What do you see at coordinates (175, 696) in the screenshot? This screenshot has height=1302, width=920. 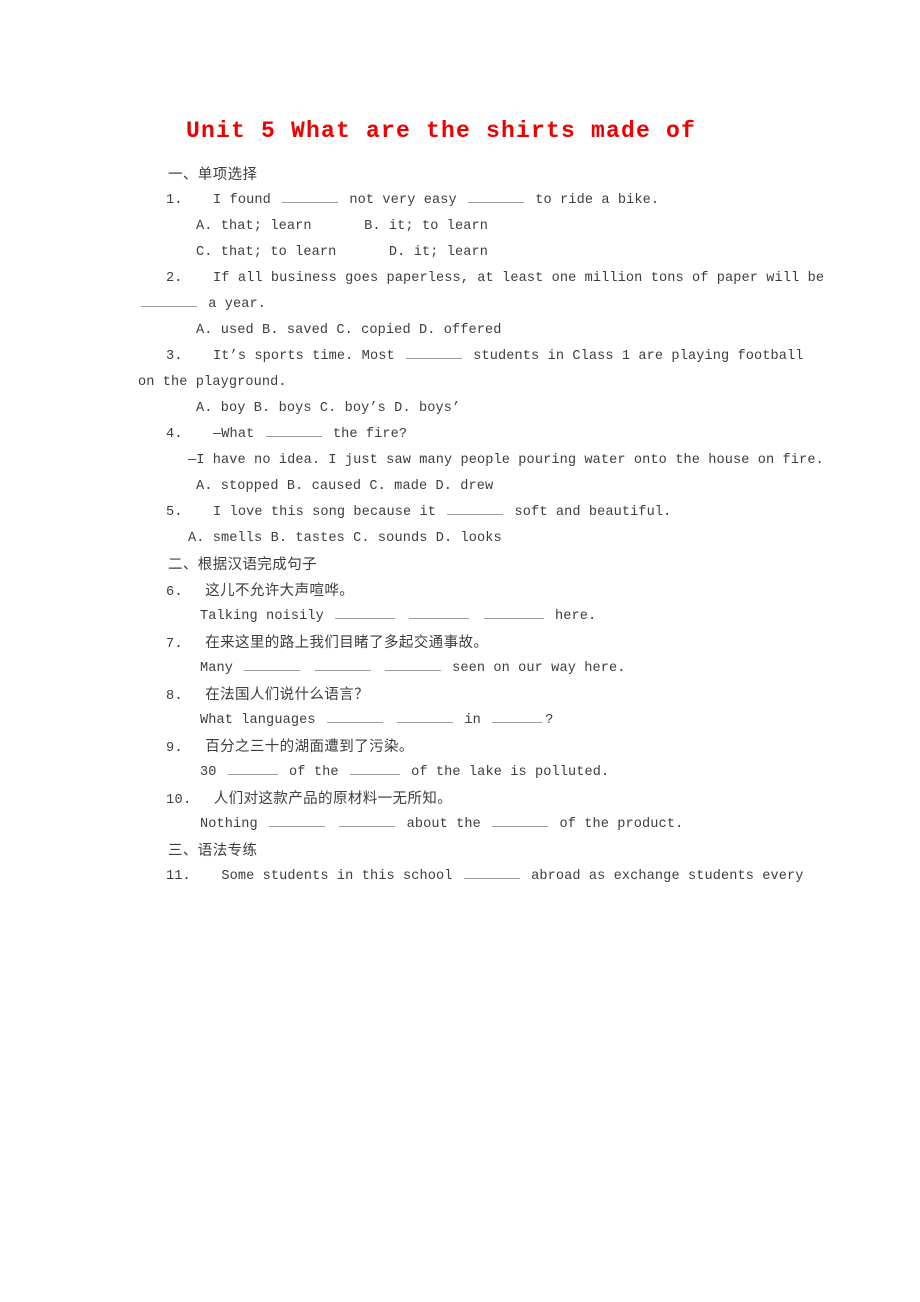 I see `question-8-number: 8.` at bounding box center [175, 696].